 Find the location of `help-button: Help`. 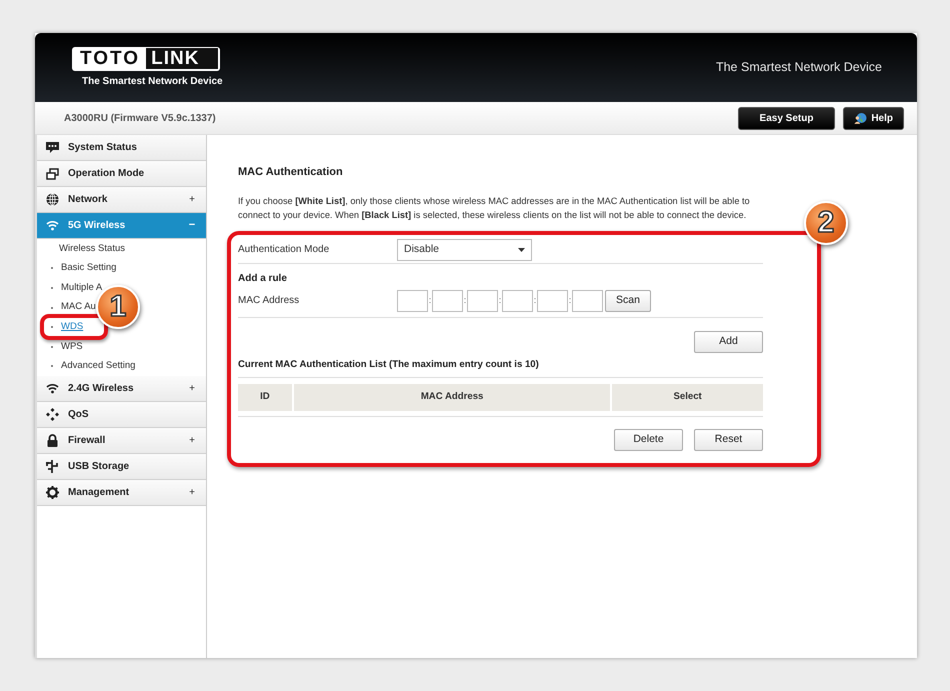

help-button: Help is located at coordinates (873, 118).